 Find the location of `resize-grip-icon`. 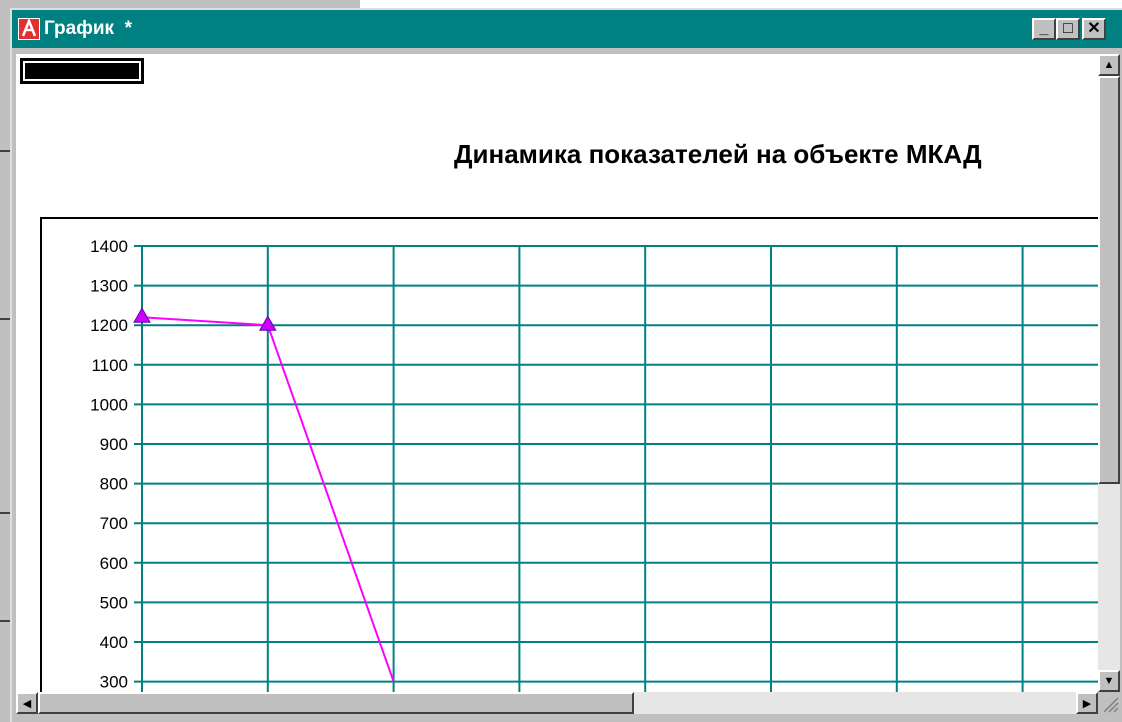

resize-grip-icon is located at coordinates (1109, 703).